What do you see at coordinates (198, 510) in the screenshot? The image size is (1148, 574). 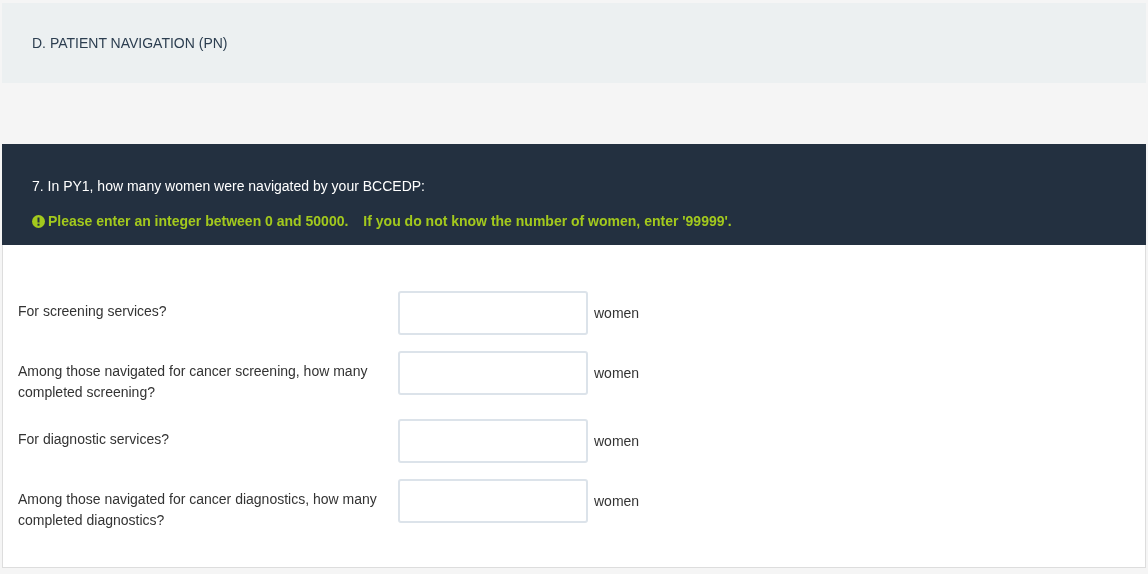 I see `field-label: Among those navigated for cancer diagnostics, how many completed diagnostics?` at bounding box center [198, 510].